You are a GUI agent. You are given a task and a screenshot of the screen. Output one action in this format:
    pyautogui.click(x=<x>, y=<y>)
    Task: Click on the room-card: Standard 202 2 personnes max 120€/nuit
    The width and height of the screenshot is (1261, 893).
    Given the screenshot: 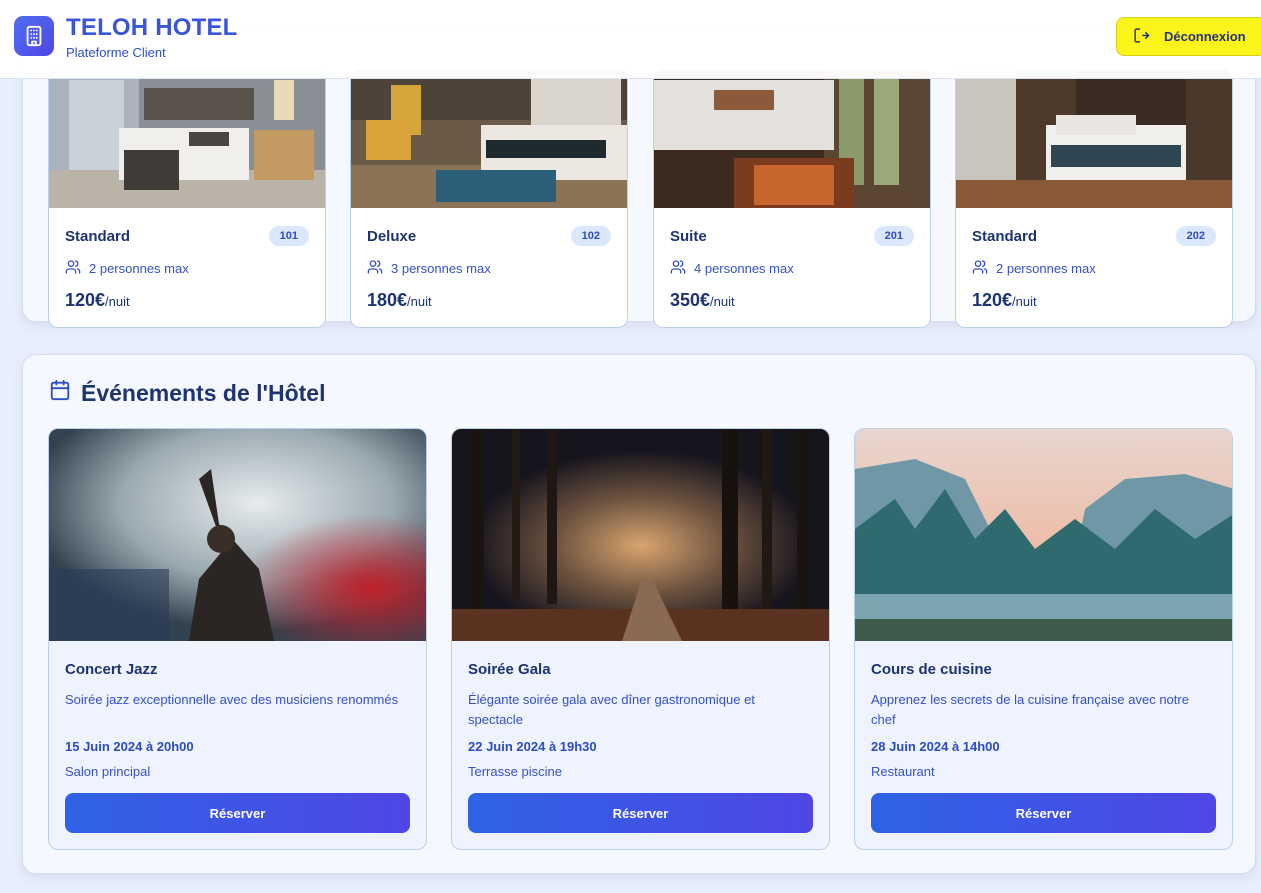 What is the action you would take?
    pyautogui.click(x=1094, y=198)
    